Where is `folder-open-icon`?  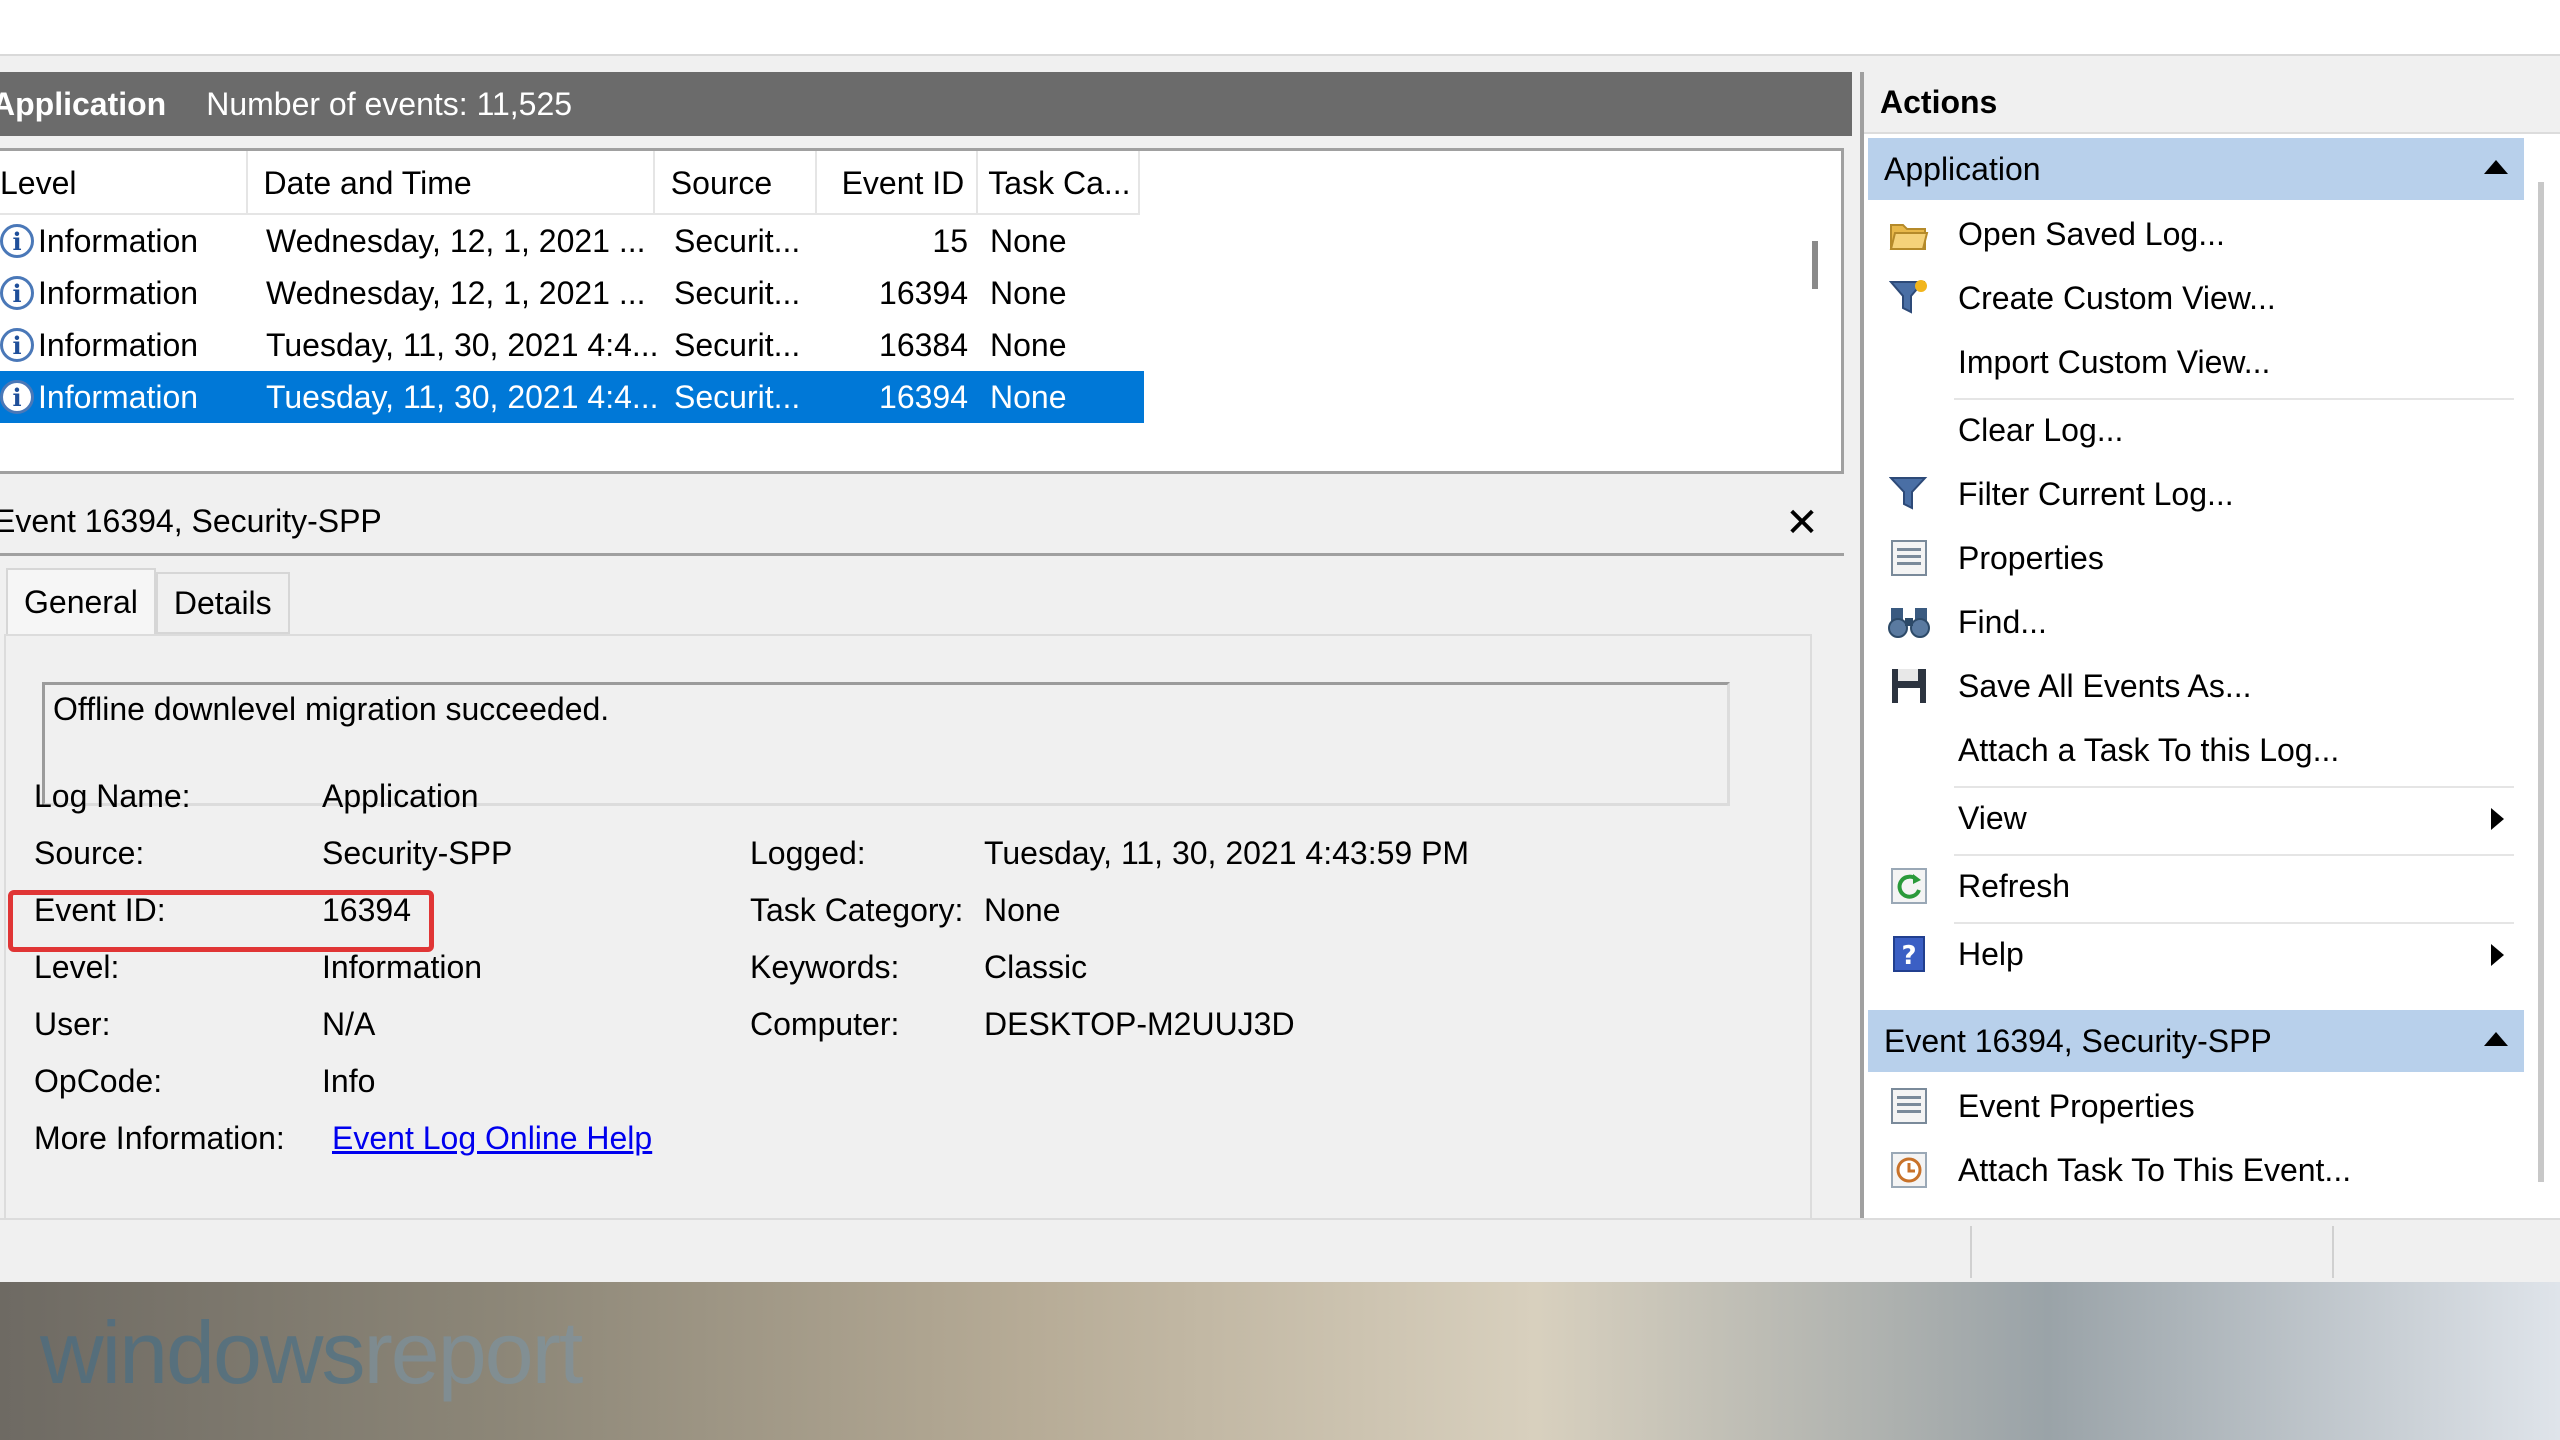
folder-open-icon is located at coordinates (1909, 234).